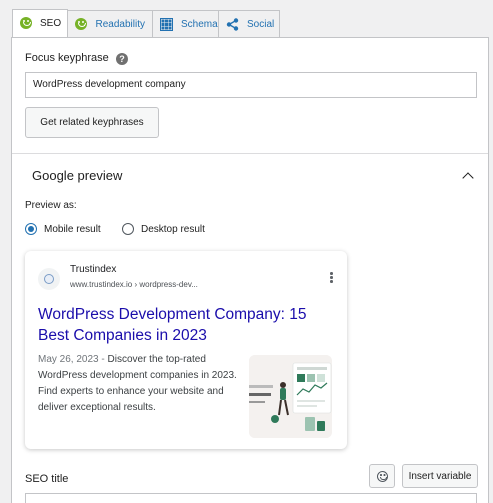 The height and width of the screenshot is (503, 493). I want to click on emoji-icon, so click(382, 476).